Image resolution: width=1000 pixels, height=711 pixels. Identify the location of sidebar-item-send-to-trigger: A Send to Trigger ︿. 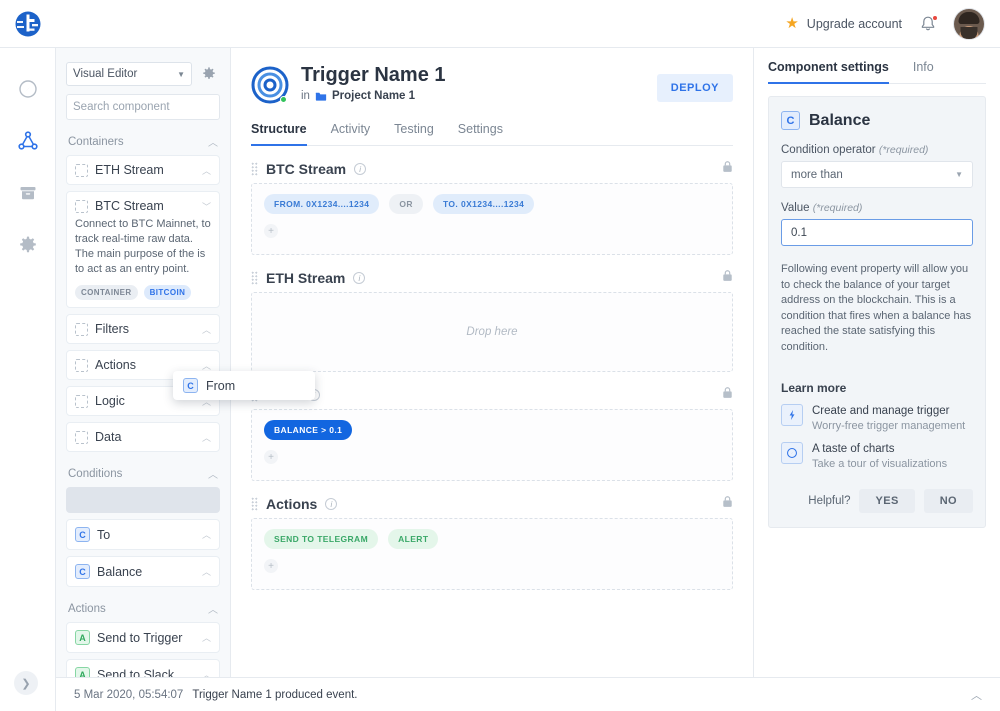
(143, 637).